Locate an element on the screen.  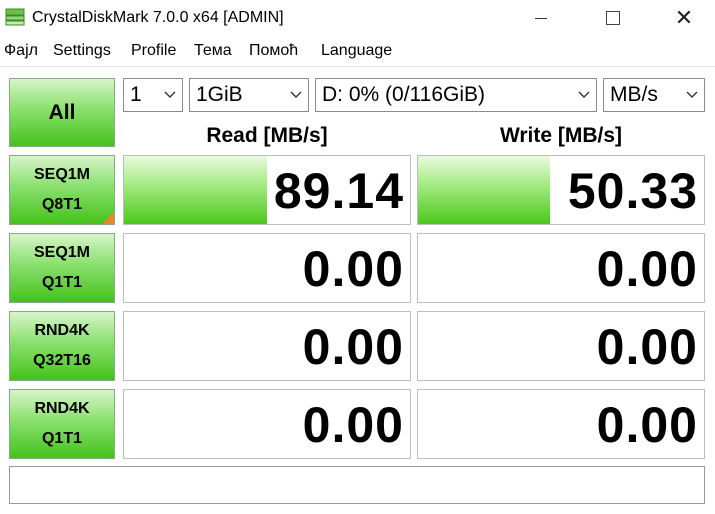
minimize-button is located at coordinates (541, 18).